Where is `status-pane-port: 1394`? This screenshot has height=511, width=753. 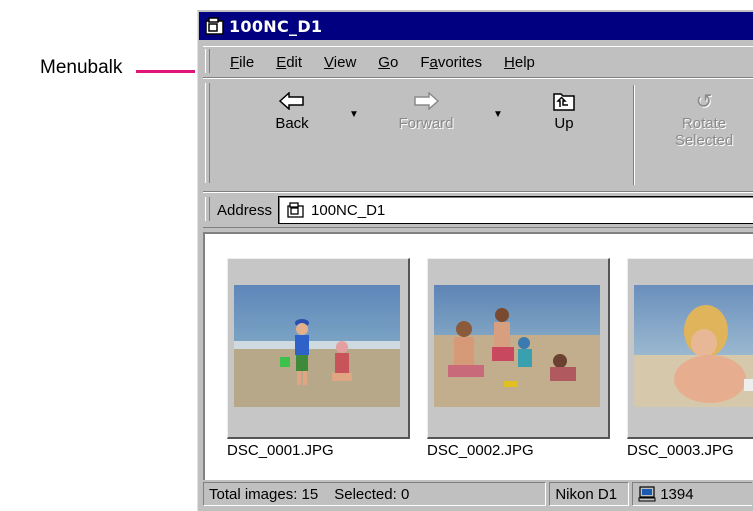 status-pane-port: 1394 is located at coordinates (692, 494).